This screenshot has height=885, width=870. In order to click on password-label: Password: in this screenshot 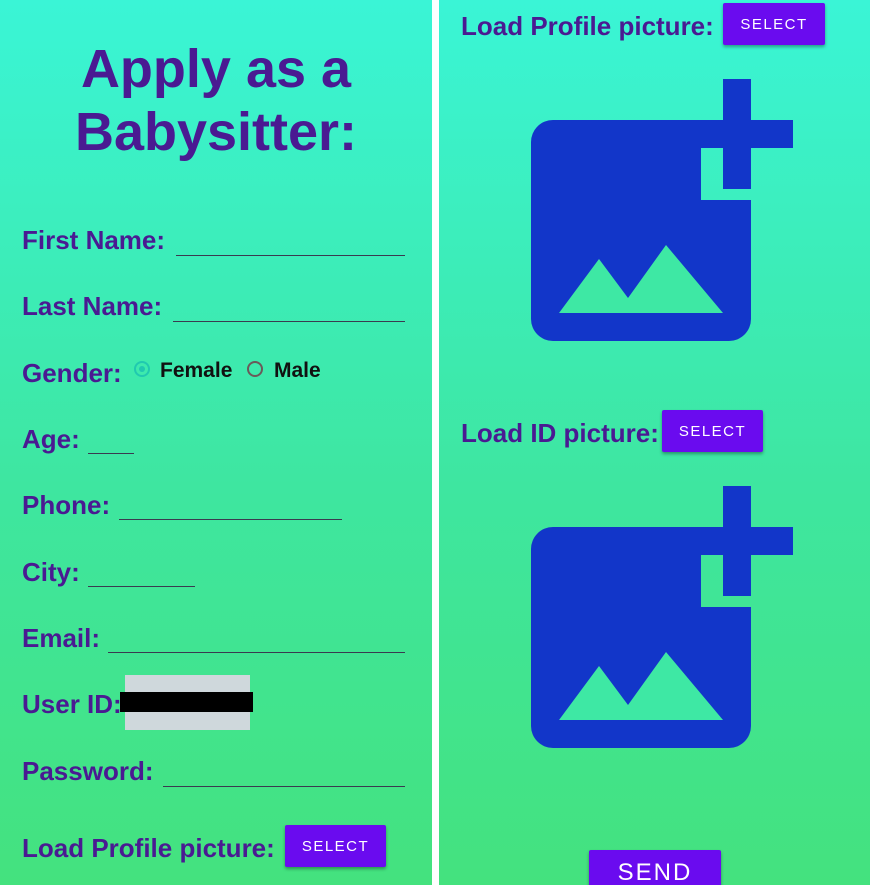, I will do `click(88, 771)`.